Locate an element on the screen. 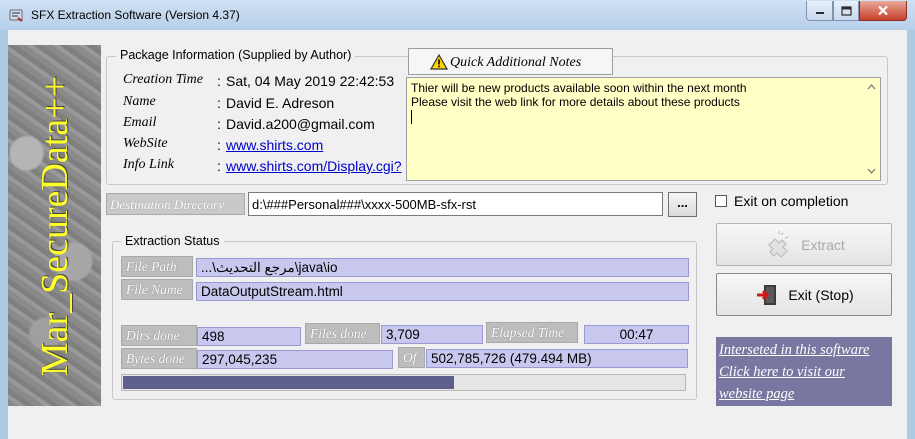 The image size is (915, 439). promo-line-1: Interseted in this software is located at coordinates (804, 350).